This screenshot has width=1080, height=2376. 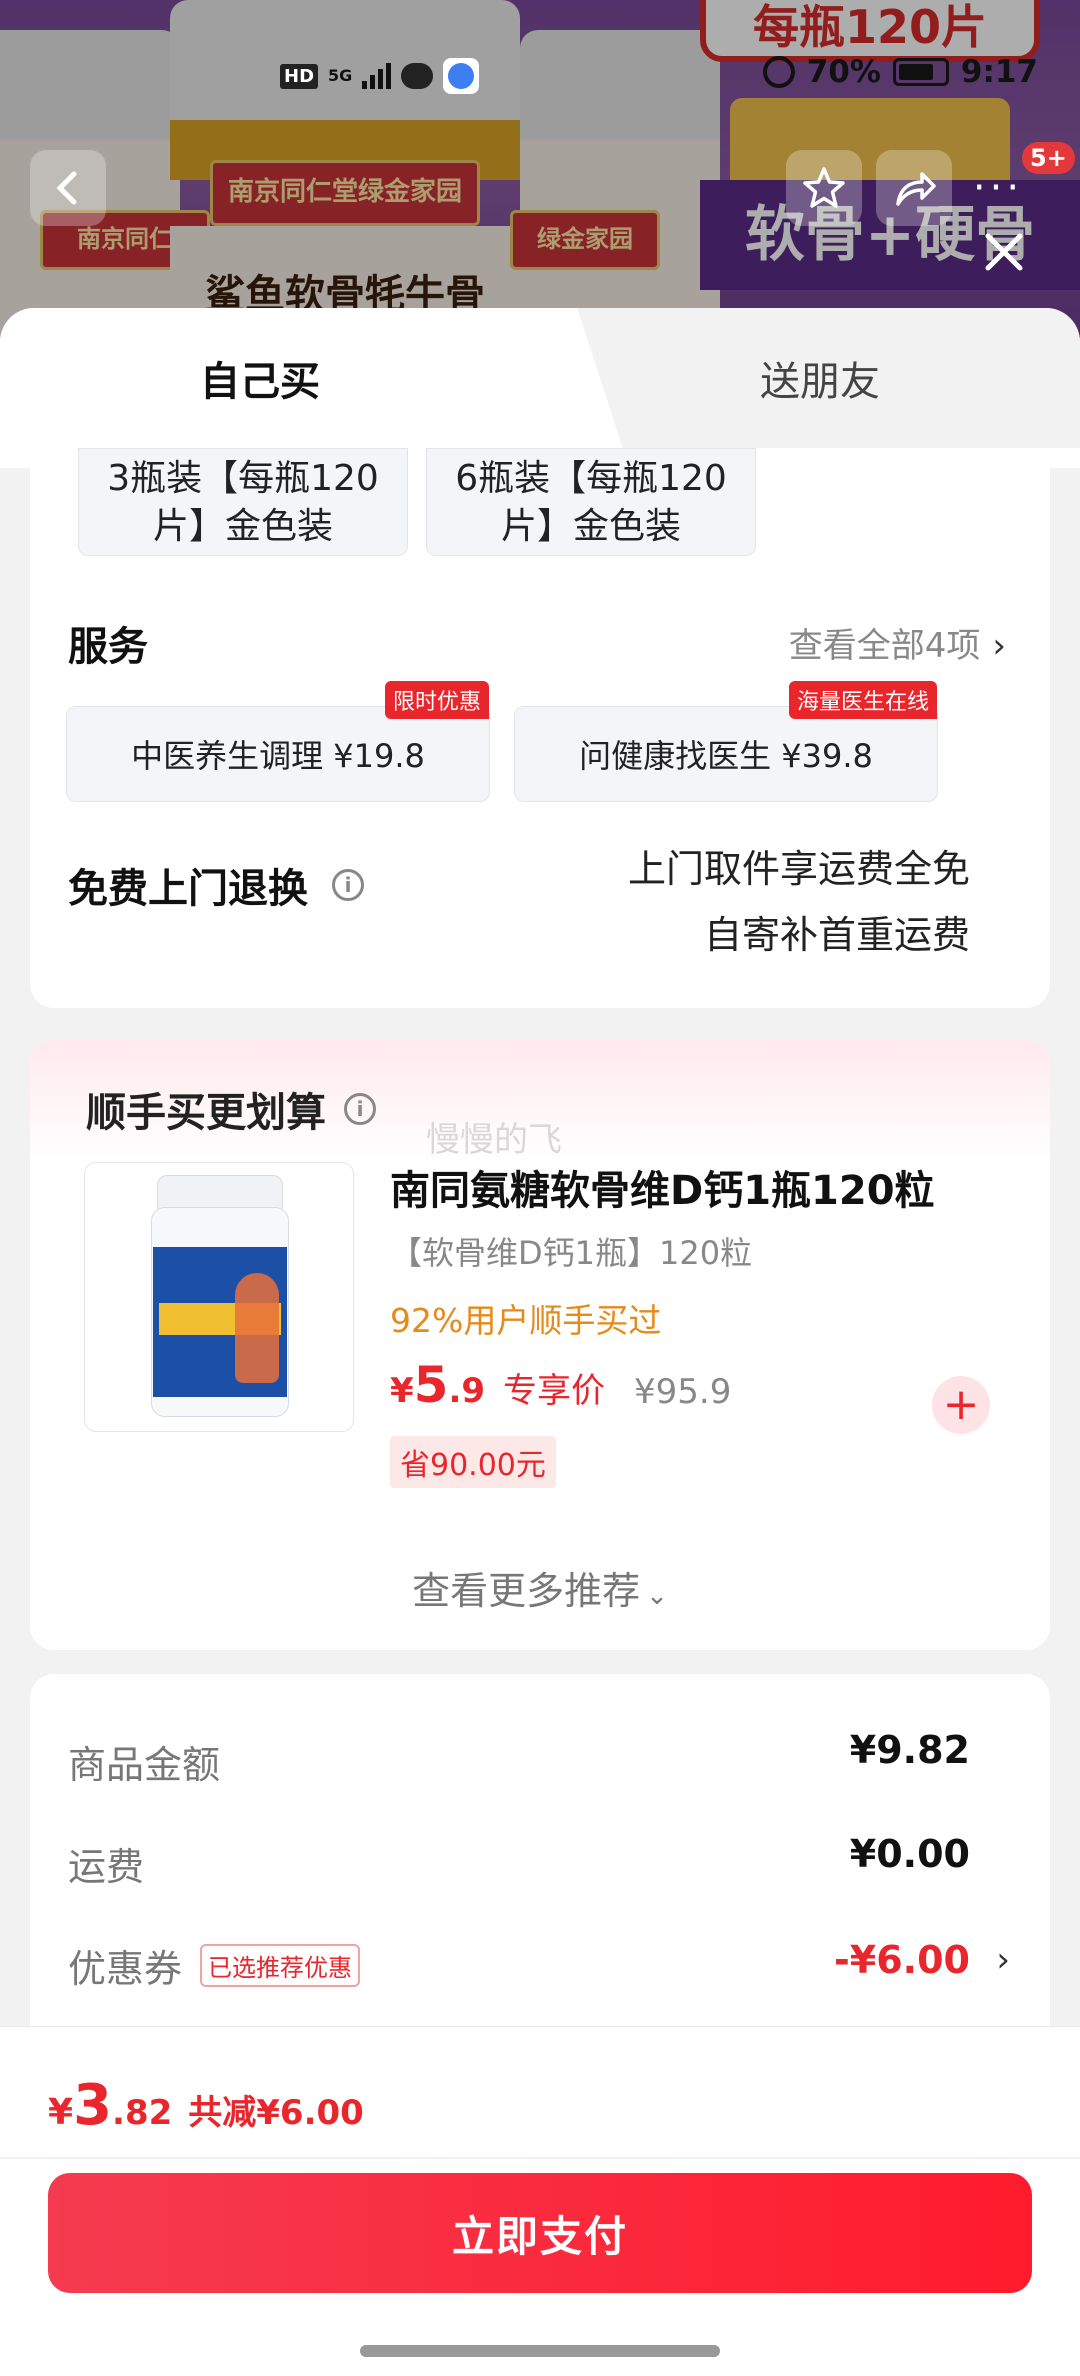 What do you see at coordinates (108, 647) in the screenshot?
I see `services-title: 服务` at bounding box center [108, 647].